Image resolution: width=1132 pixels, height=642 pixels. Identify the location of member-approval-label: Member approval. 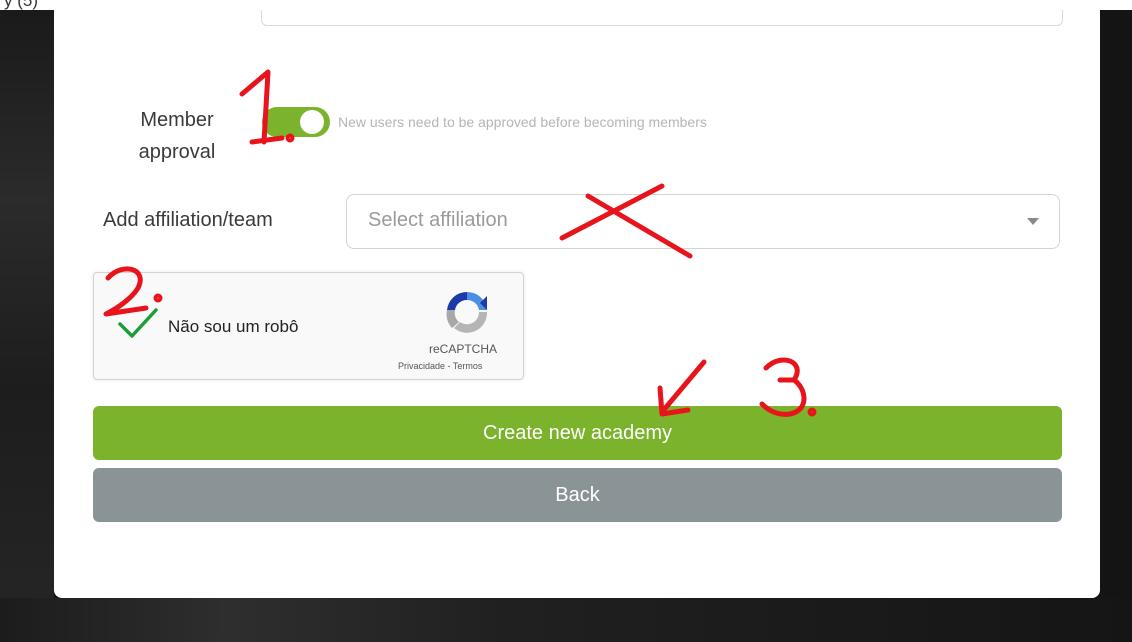
(177, 136).